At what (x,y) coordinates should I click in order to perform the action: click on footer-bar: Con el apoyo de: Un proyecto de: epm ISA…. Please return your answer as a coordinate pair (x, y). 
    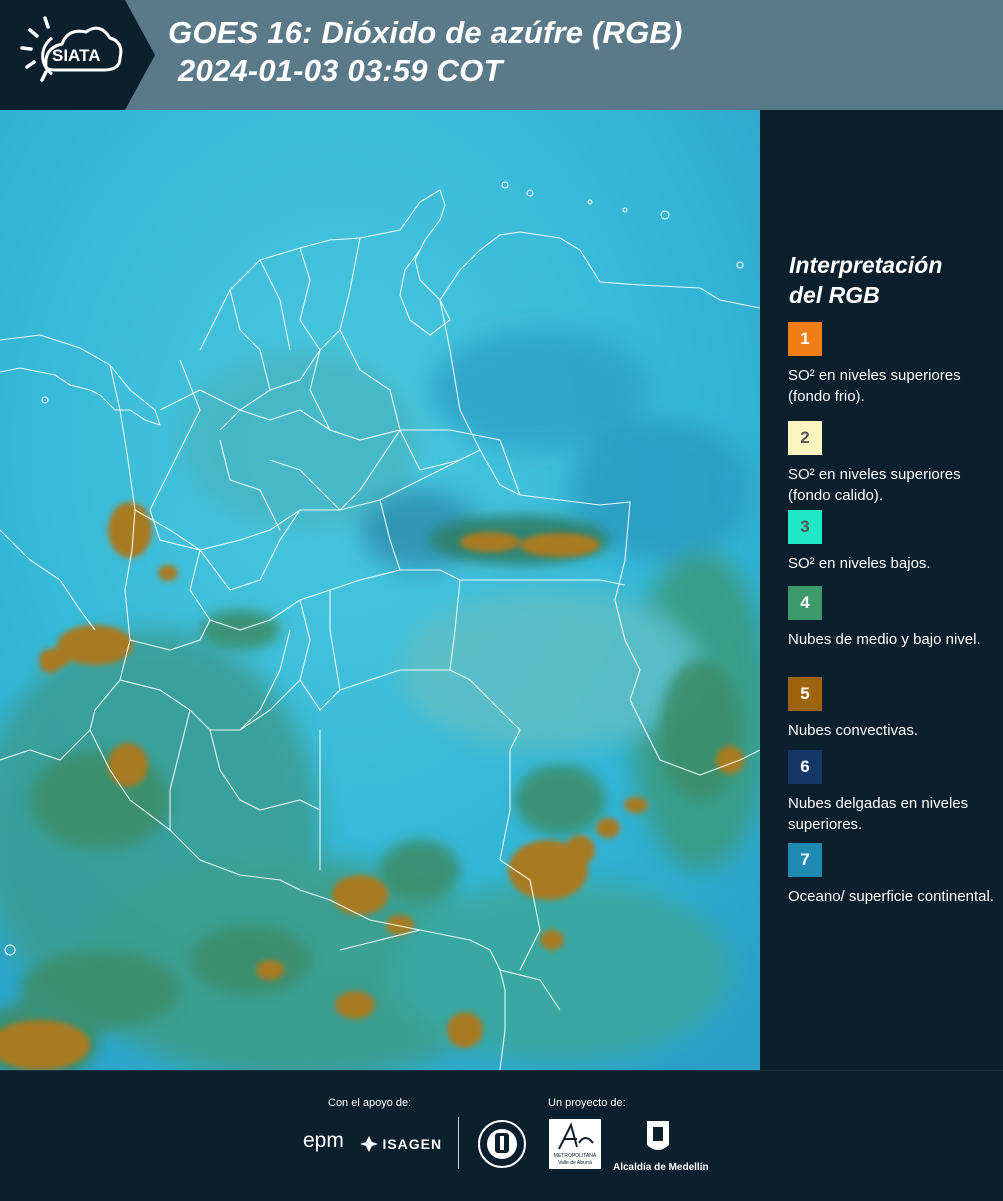
    Looking at the image, I should click on (501, 1135).